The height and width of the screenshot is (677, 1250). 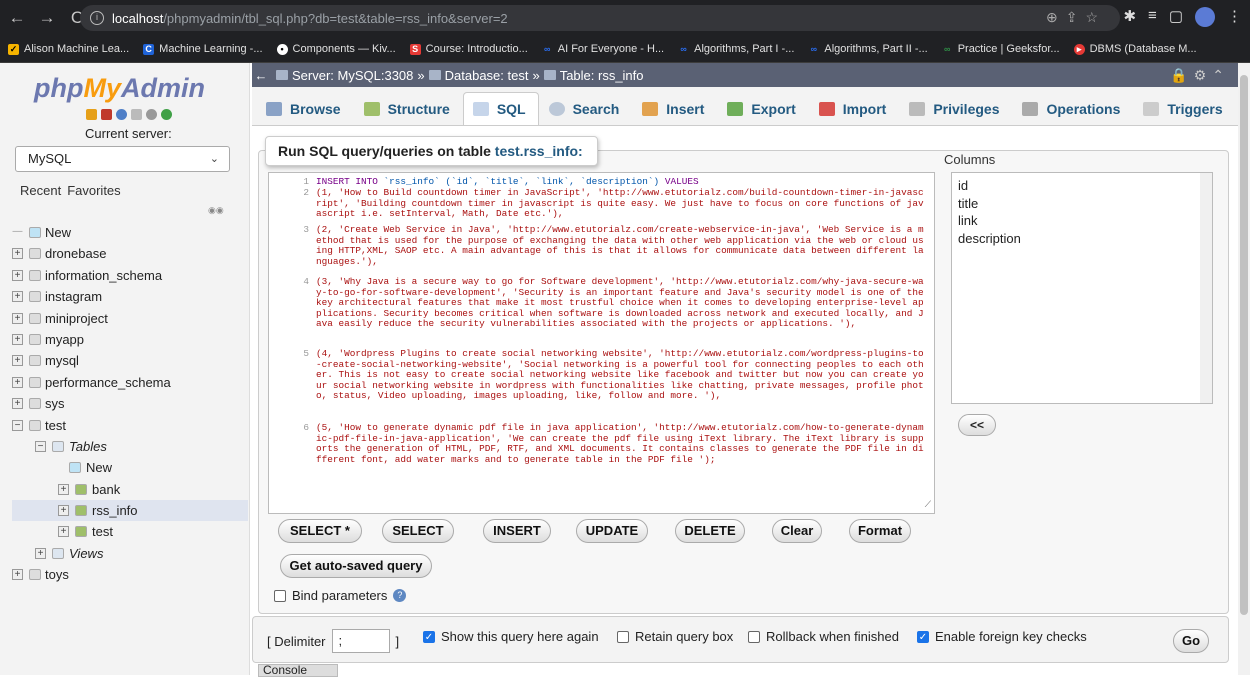 I want to click on scrollbar-thumb, so click(x=1244, y=345).